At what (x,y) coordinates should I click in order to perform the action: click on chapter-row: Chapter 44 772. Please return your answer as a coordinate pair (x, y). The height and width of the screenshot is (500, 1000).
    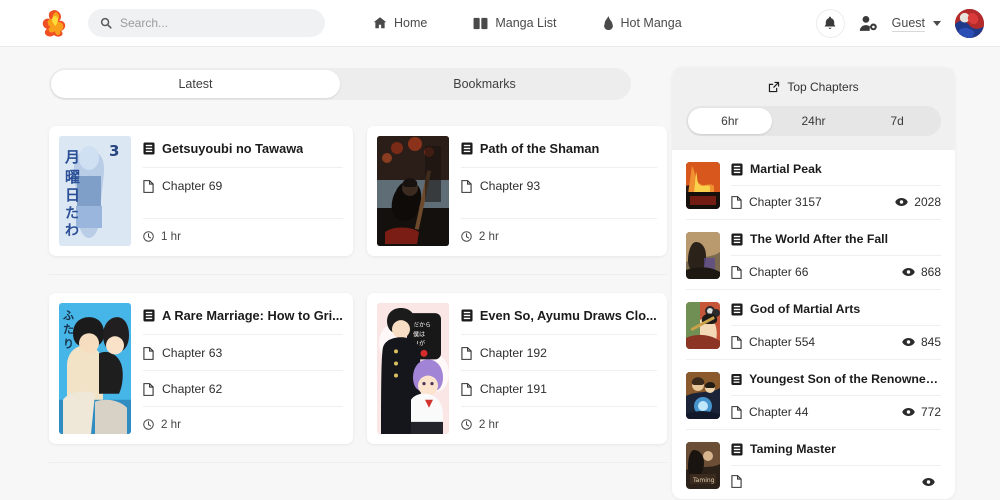
    Looking at the image, I should click on (836, 407).